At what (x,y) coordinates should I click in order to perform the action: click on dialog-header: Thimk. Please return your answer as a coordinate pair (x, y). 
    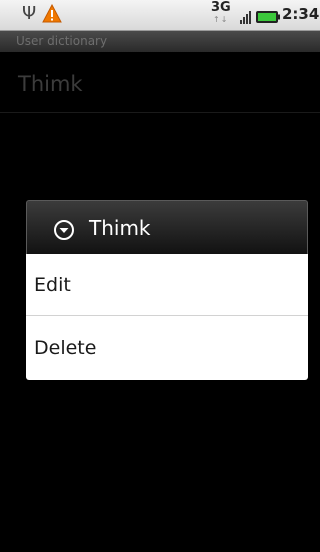
    Looking at the image, I should click on (167, 227).